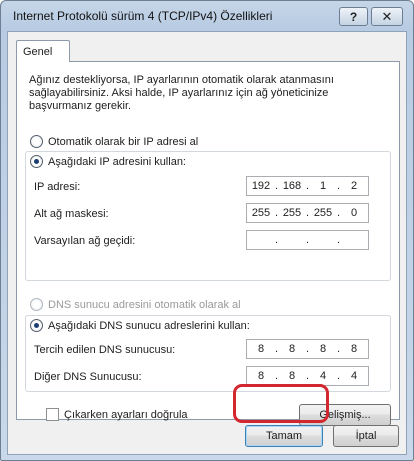 This screenshot has height=461, width=414. I want to click on validate-checkbox-row: Çıkarken ayarları doğrula, so click(117, 414).